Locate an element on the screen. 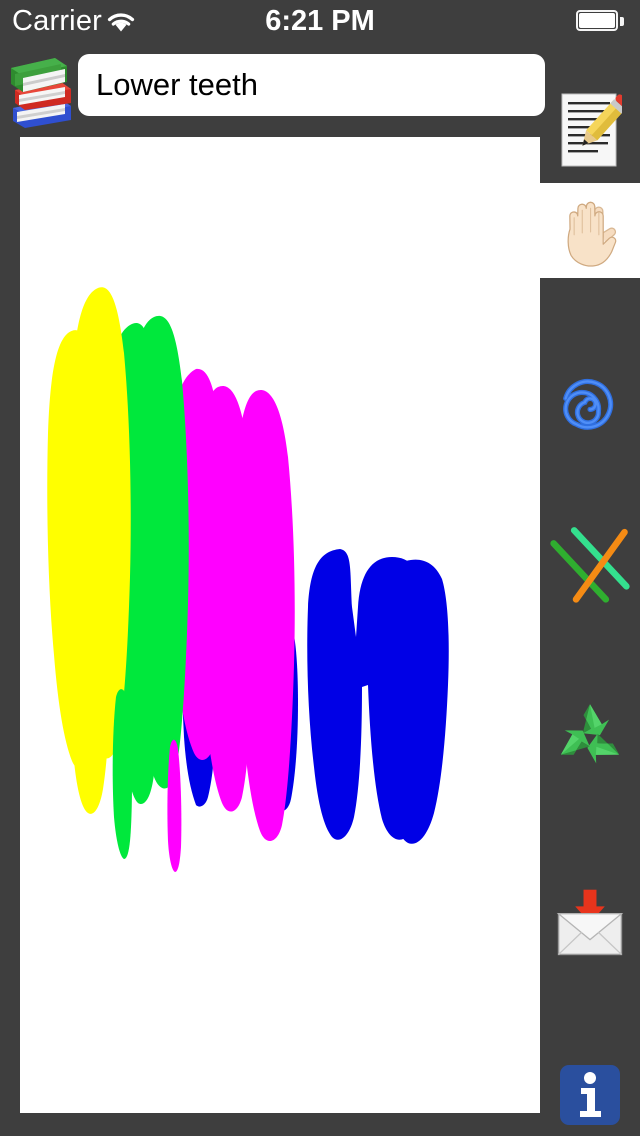 This screenshot has width=640, height=1136. info-icon is located at coordinates (590, 1095).